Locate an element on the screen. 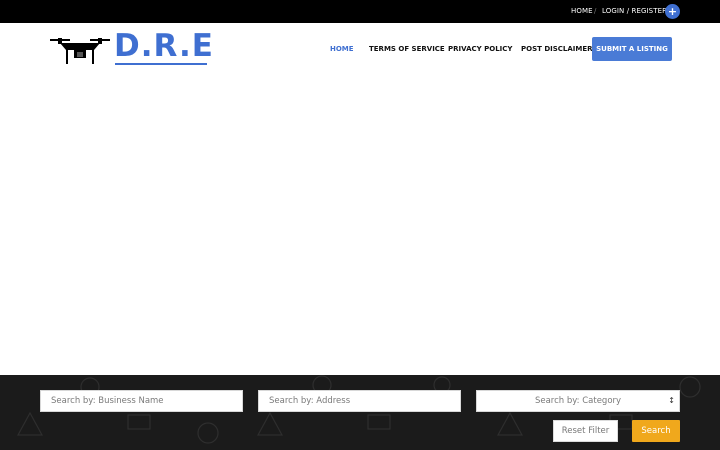  nav-home: HOME is located at coordinates (342, 49).